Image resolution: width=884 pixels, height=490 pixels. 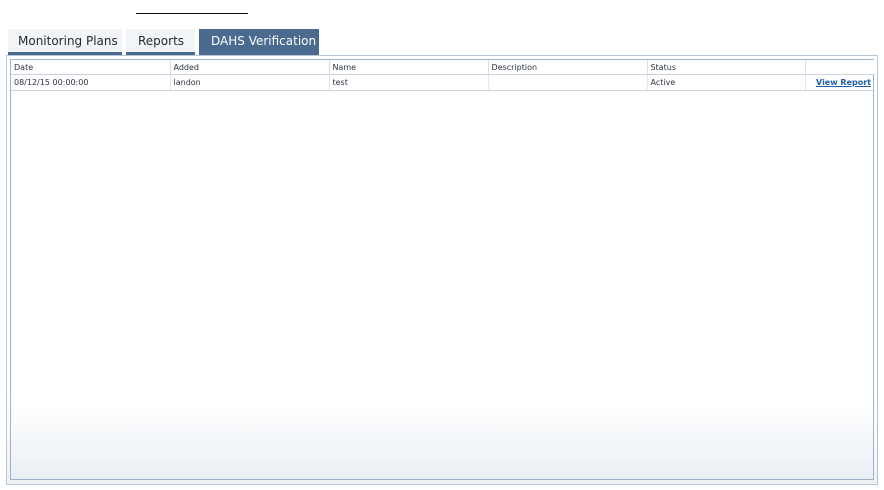 I want to click on tab-dahs-verification: DAHS Verification, so click(x=259, y=45).